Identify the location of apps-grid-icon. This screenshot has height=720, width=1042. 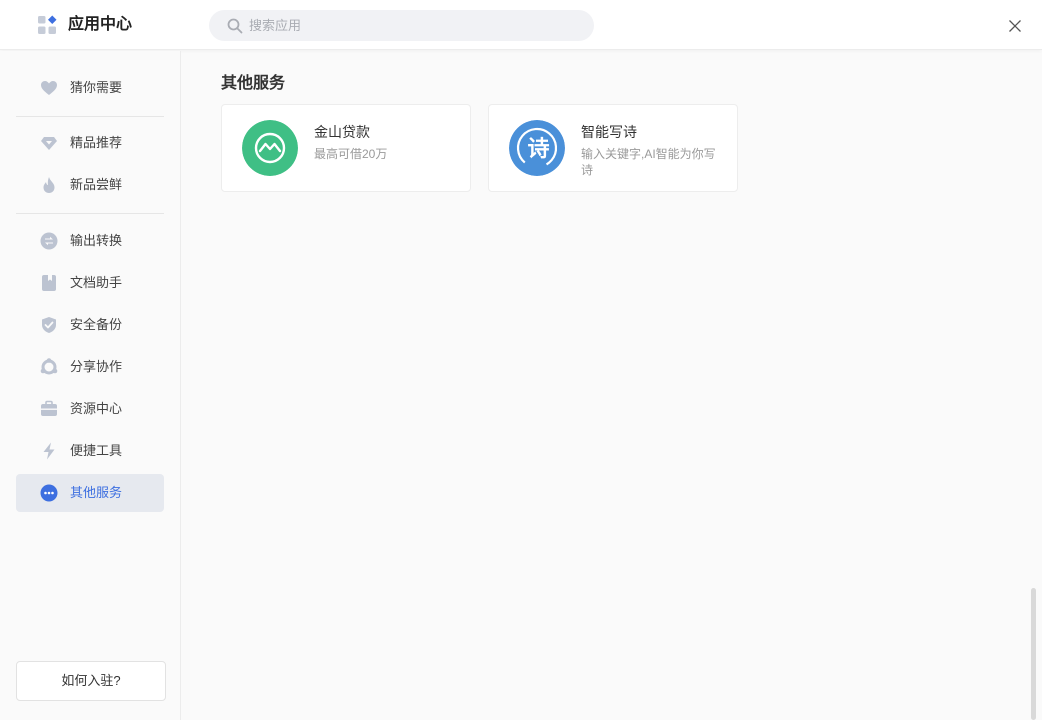
(47, 24).